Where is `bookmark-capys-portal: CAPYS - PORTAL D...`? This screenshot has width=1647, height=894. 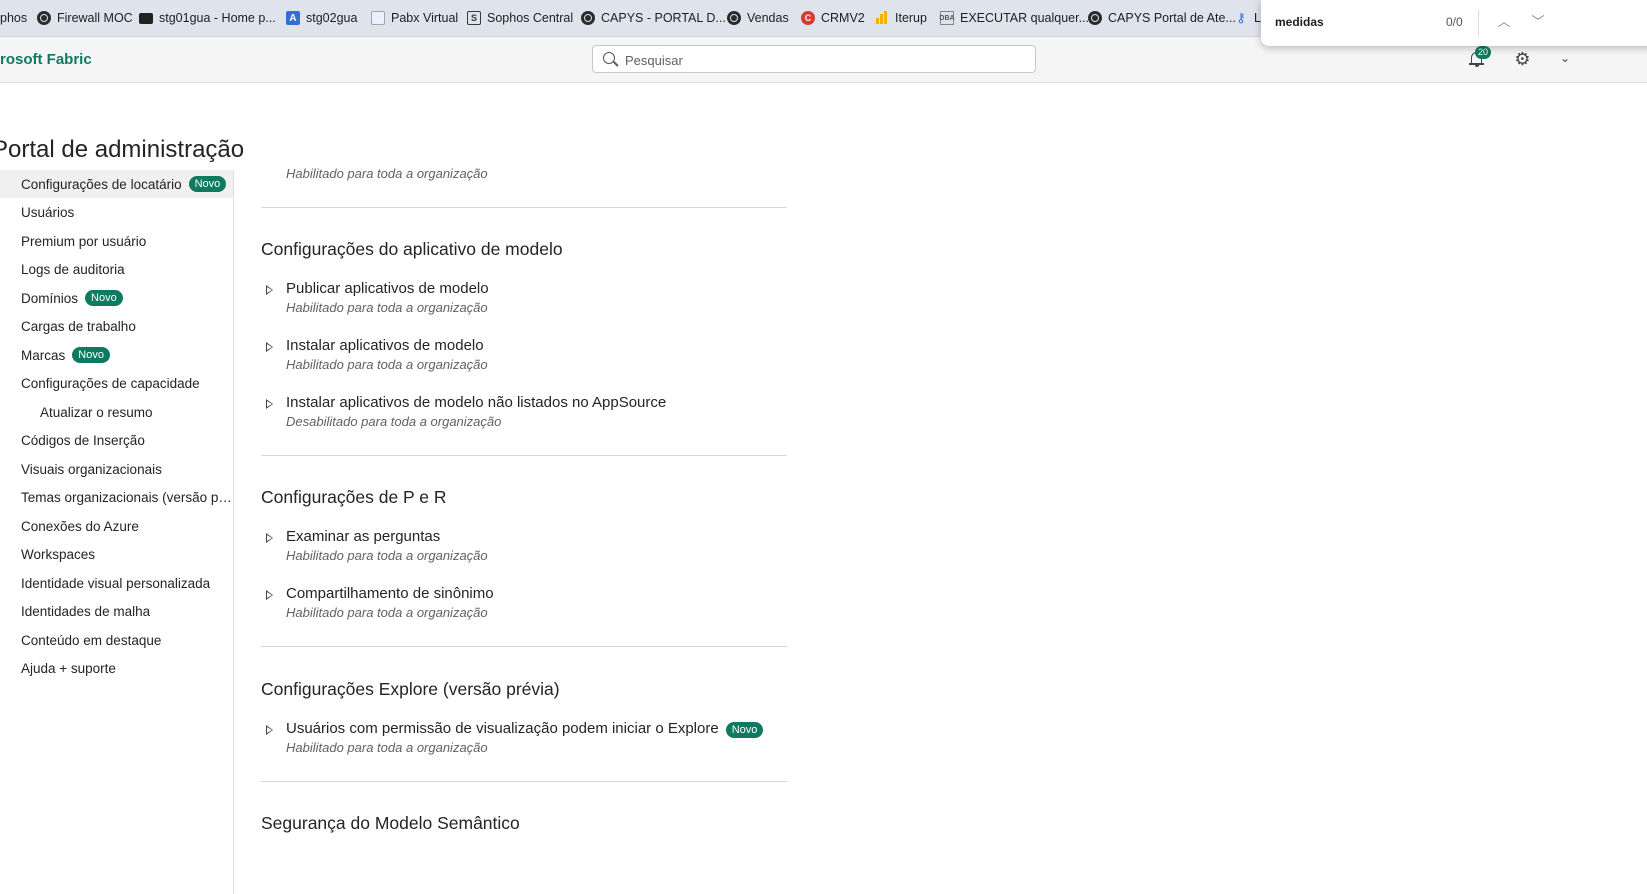
bookmark-capys-portal: CAPYS - PORTAL D... is located at coordinates (653, 18).